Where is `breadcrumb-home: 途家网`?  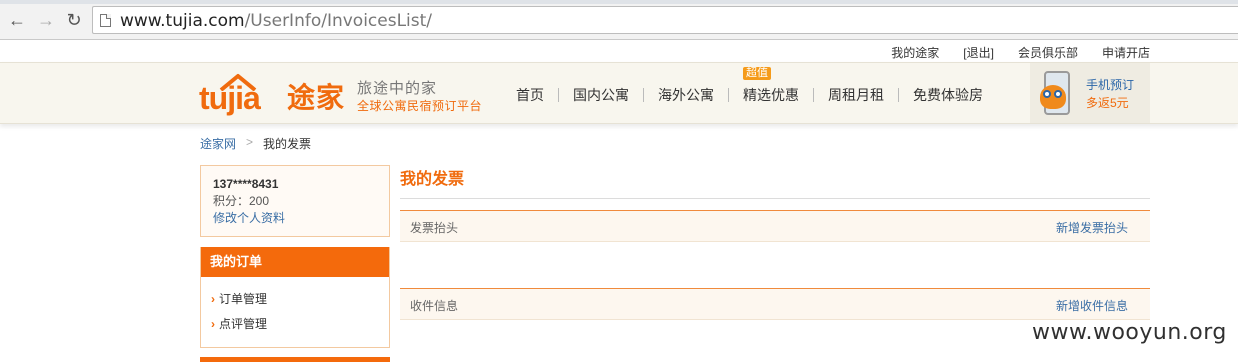 breadcrumb-home: 途家网 is located at coordinates (218, 143).